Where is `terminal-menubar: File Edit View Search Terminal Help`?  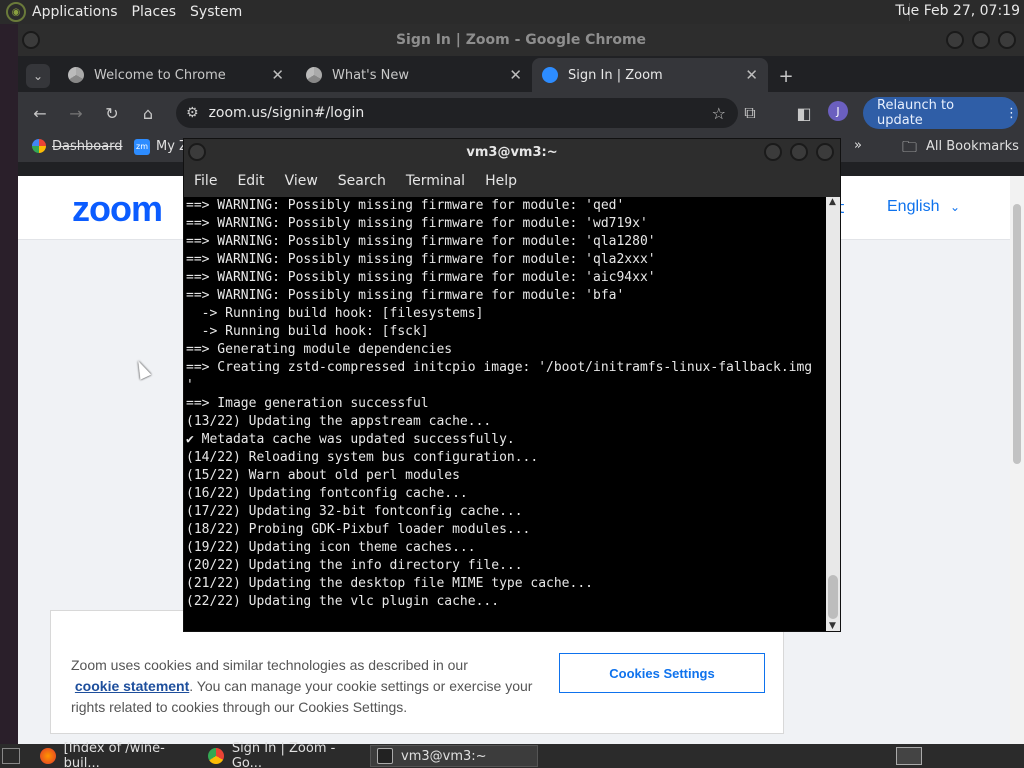 terminal-menubar: File Edit View Search Terminal Help is located at coordinates (512, 181).